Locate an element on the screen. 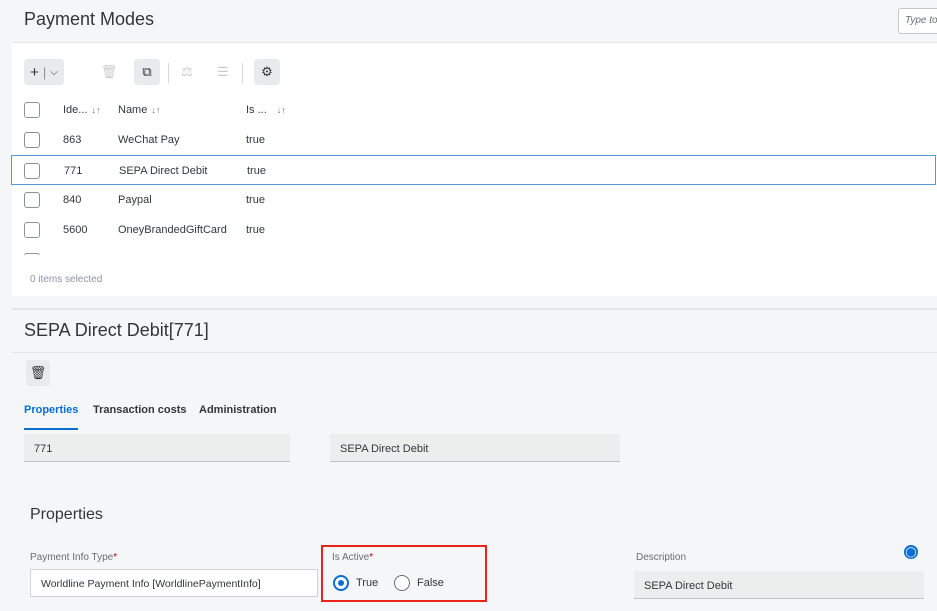 The width and height of the screenshot is (937, 611). table-row-partial is located at coordinates (474, 251).